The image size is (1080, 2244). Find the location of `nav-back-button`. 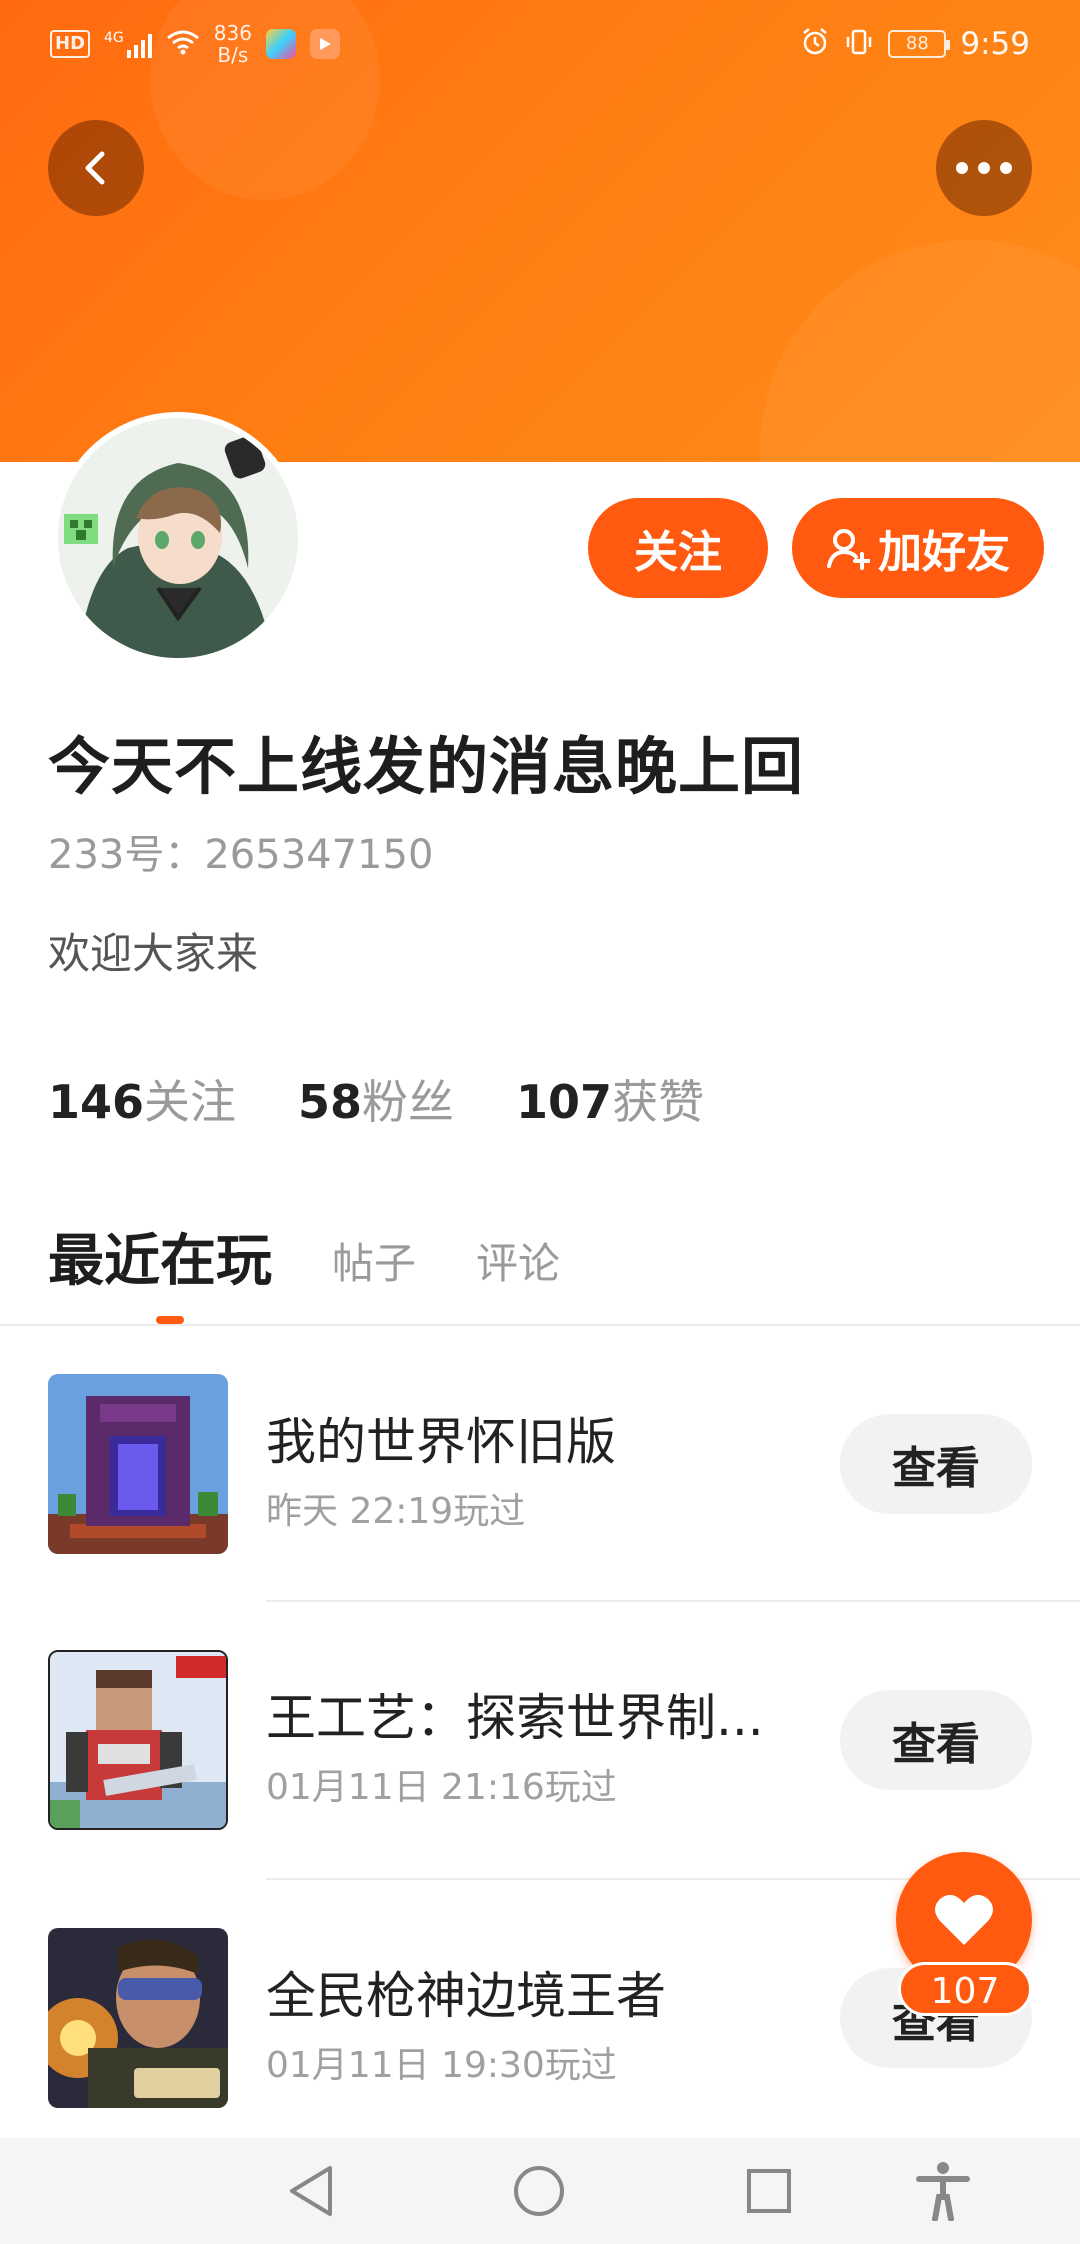

nav-back-button is located at coordinates (311, 2191).